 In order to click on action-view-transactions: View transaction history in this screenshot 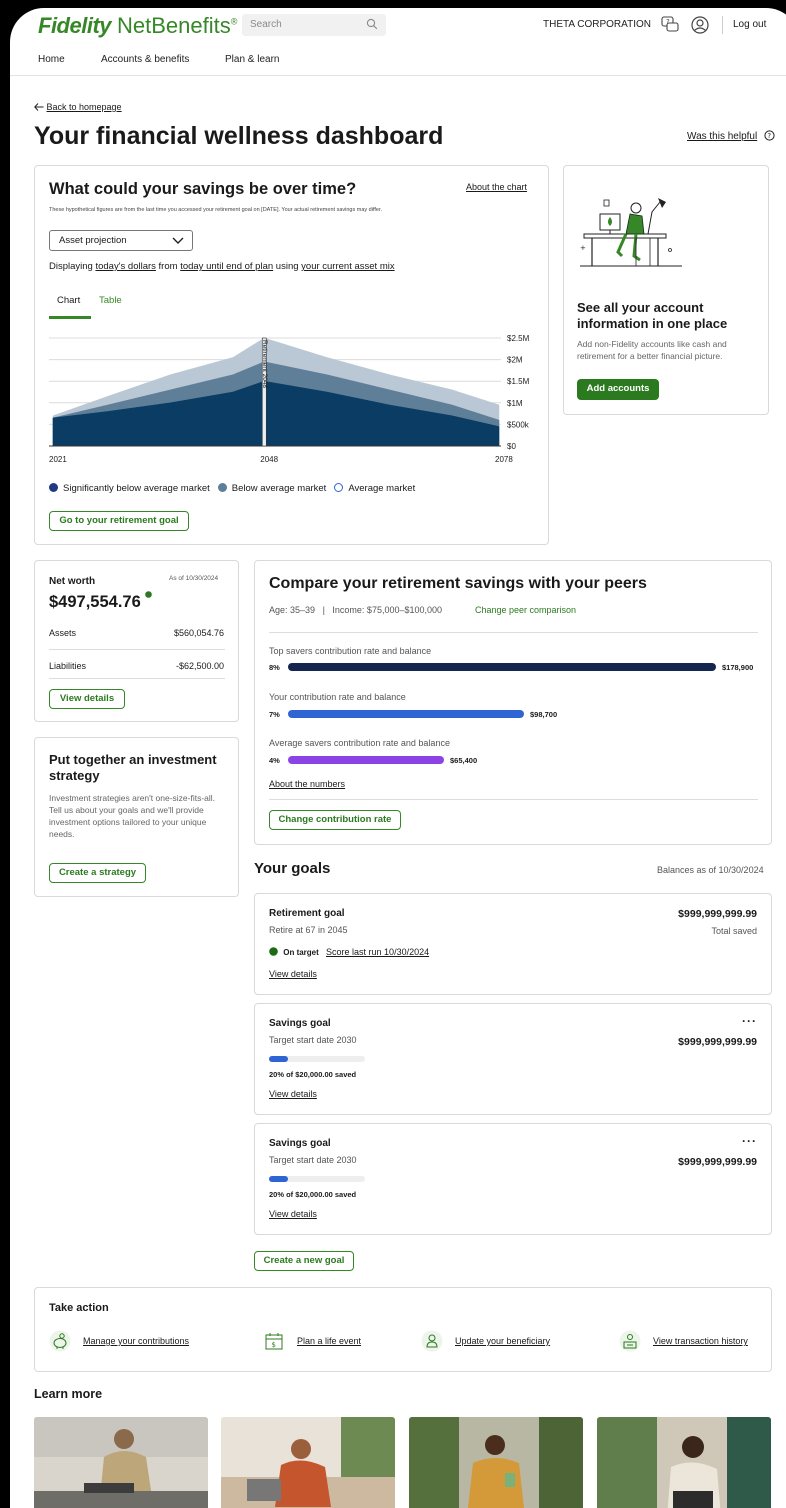, I will do `click(683, 1341)`.